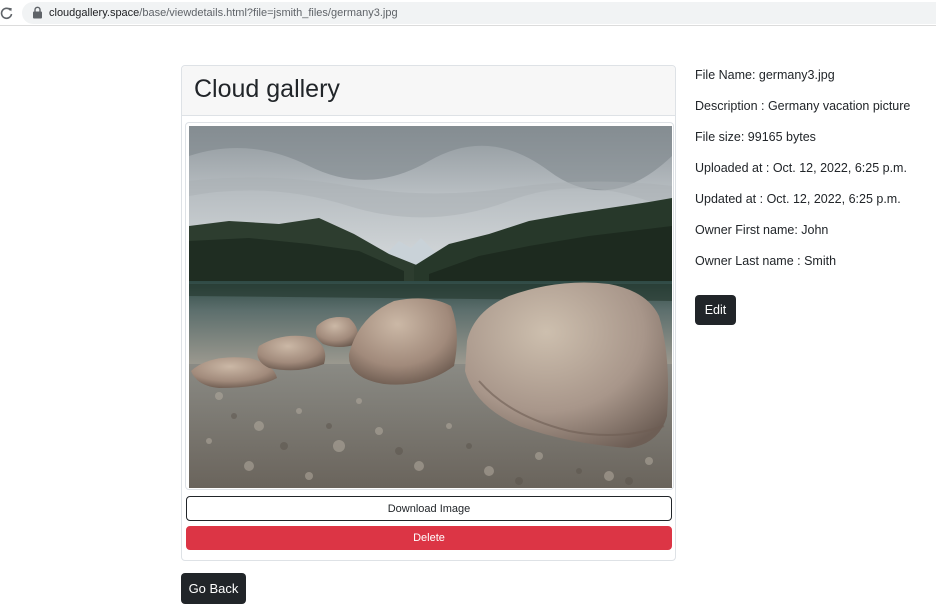 Image resolution: width=936 pixels, height=611 pixels. What do you see at coordinates (798, 199) in the screenshot?
I see `updated-at-text: Updated at : Oct. 12, 2022, 6:25 p.m.` at bounding box center [798, 199].